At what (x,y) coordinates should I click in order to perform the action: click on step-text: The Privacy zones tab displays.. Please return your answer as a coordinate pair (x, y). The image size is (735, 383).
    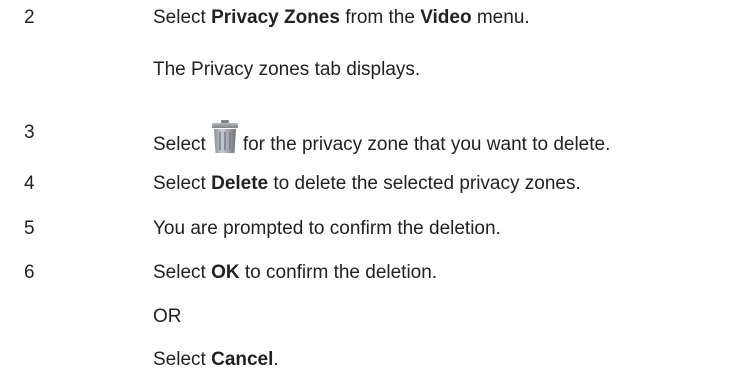
    Looking at the image, I should click on (287, 69).